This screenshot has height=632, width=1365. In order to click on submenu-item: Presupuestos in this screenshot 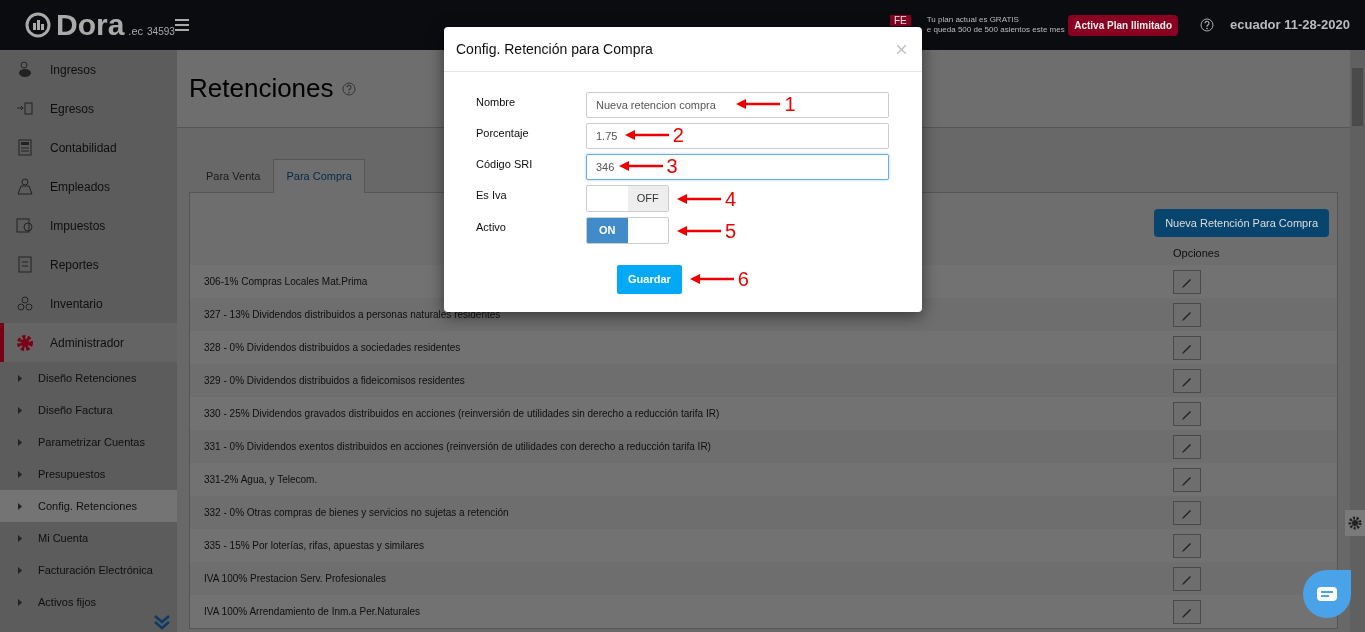, I will do `click(88, 474)`.